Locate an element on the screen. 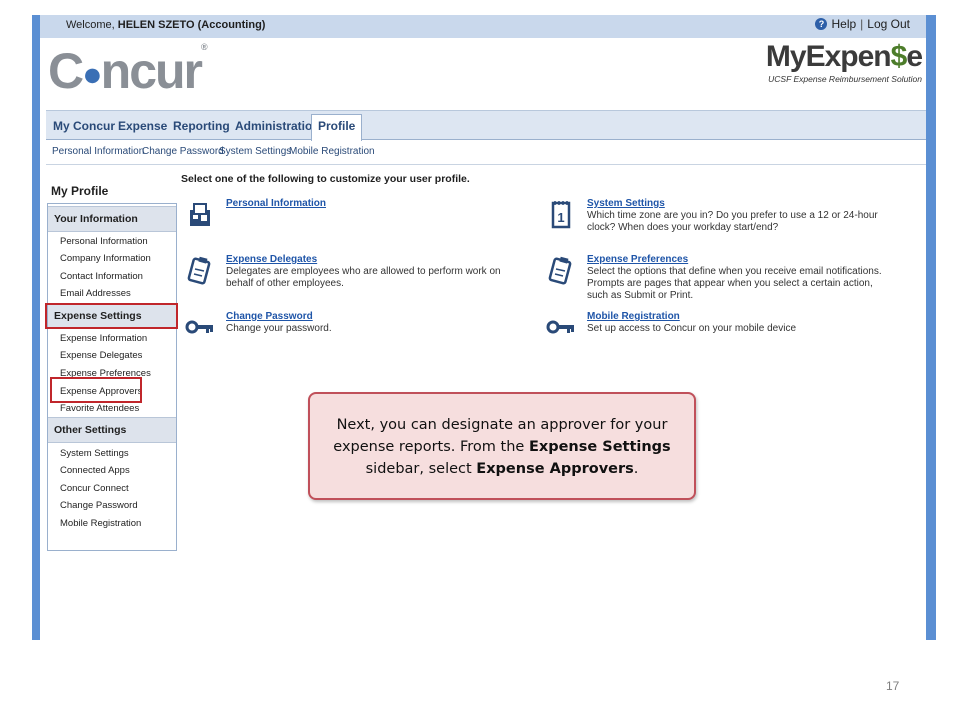 The height and width of the screenshot is (720, 960). subnav-system-settings: System Settings is located at coordinates (255, 151).